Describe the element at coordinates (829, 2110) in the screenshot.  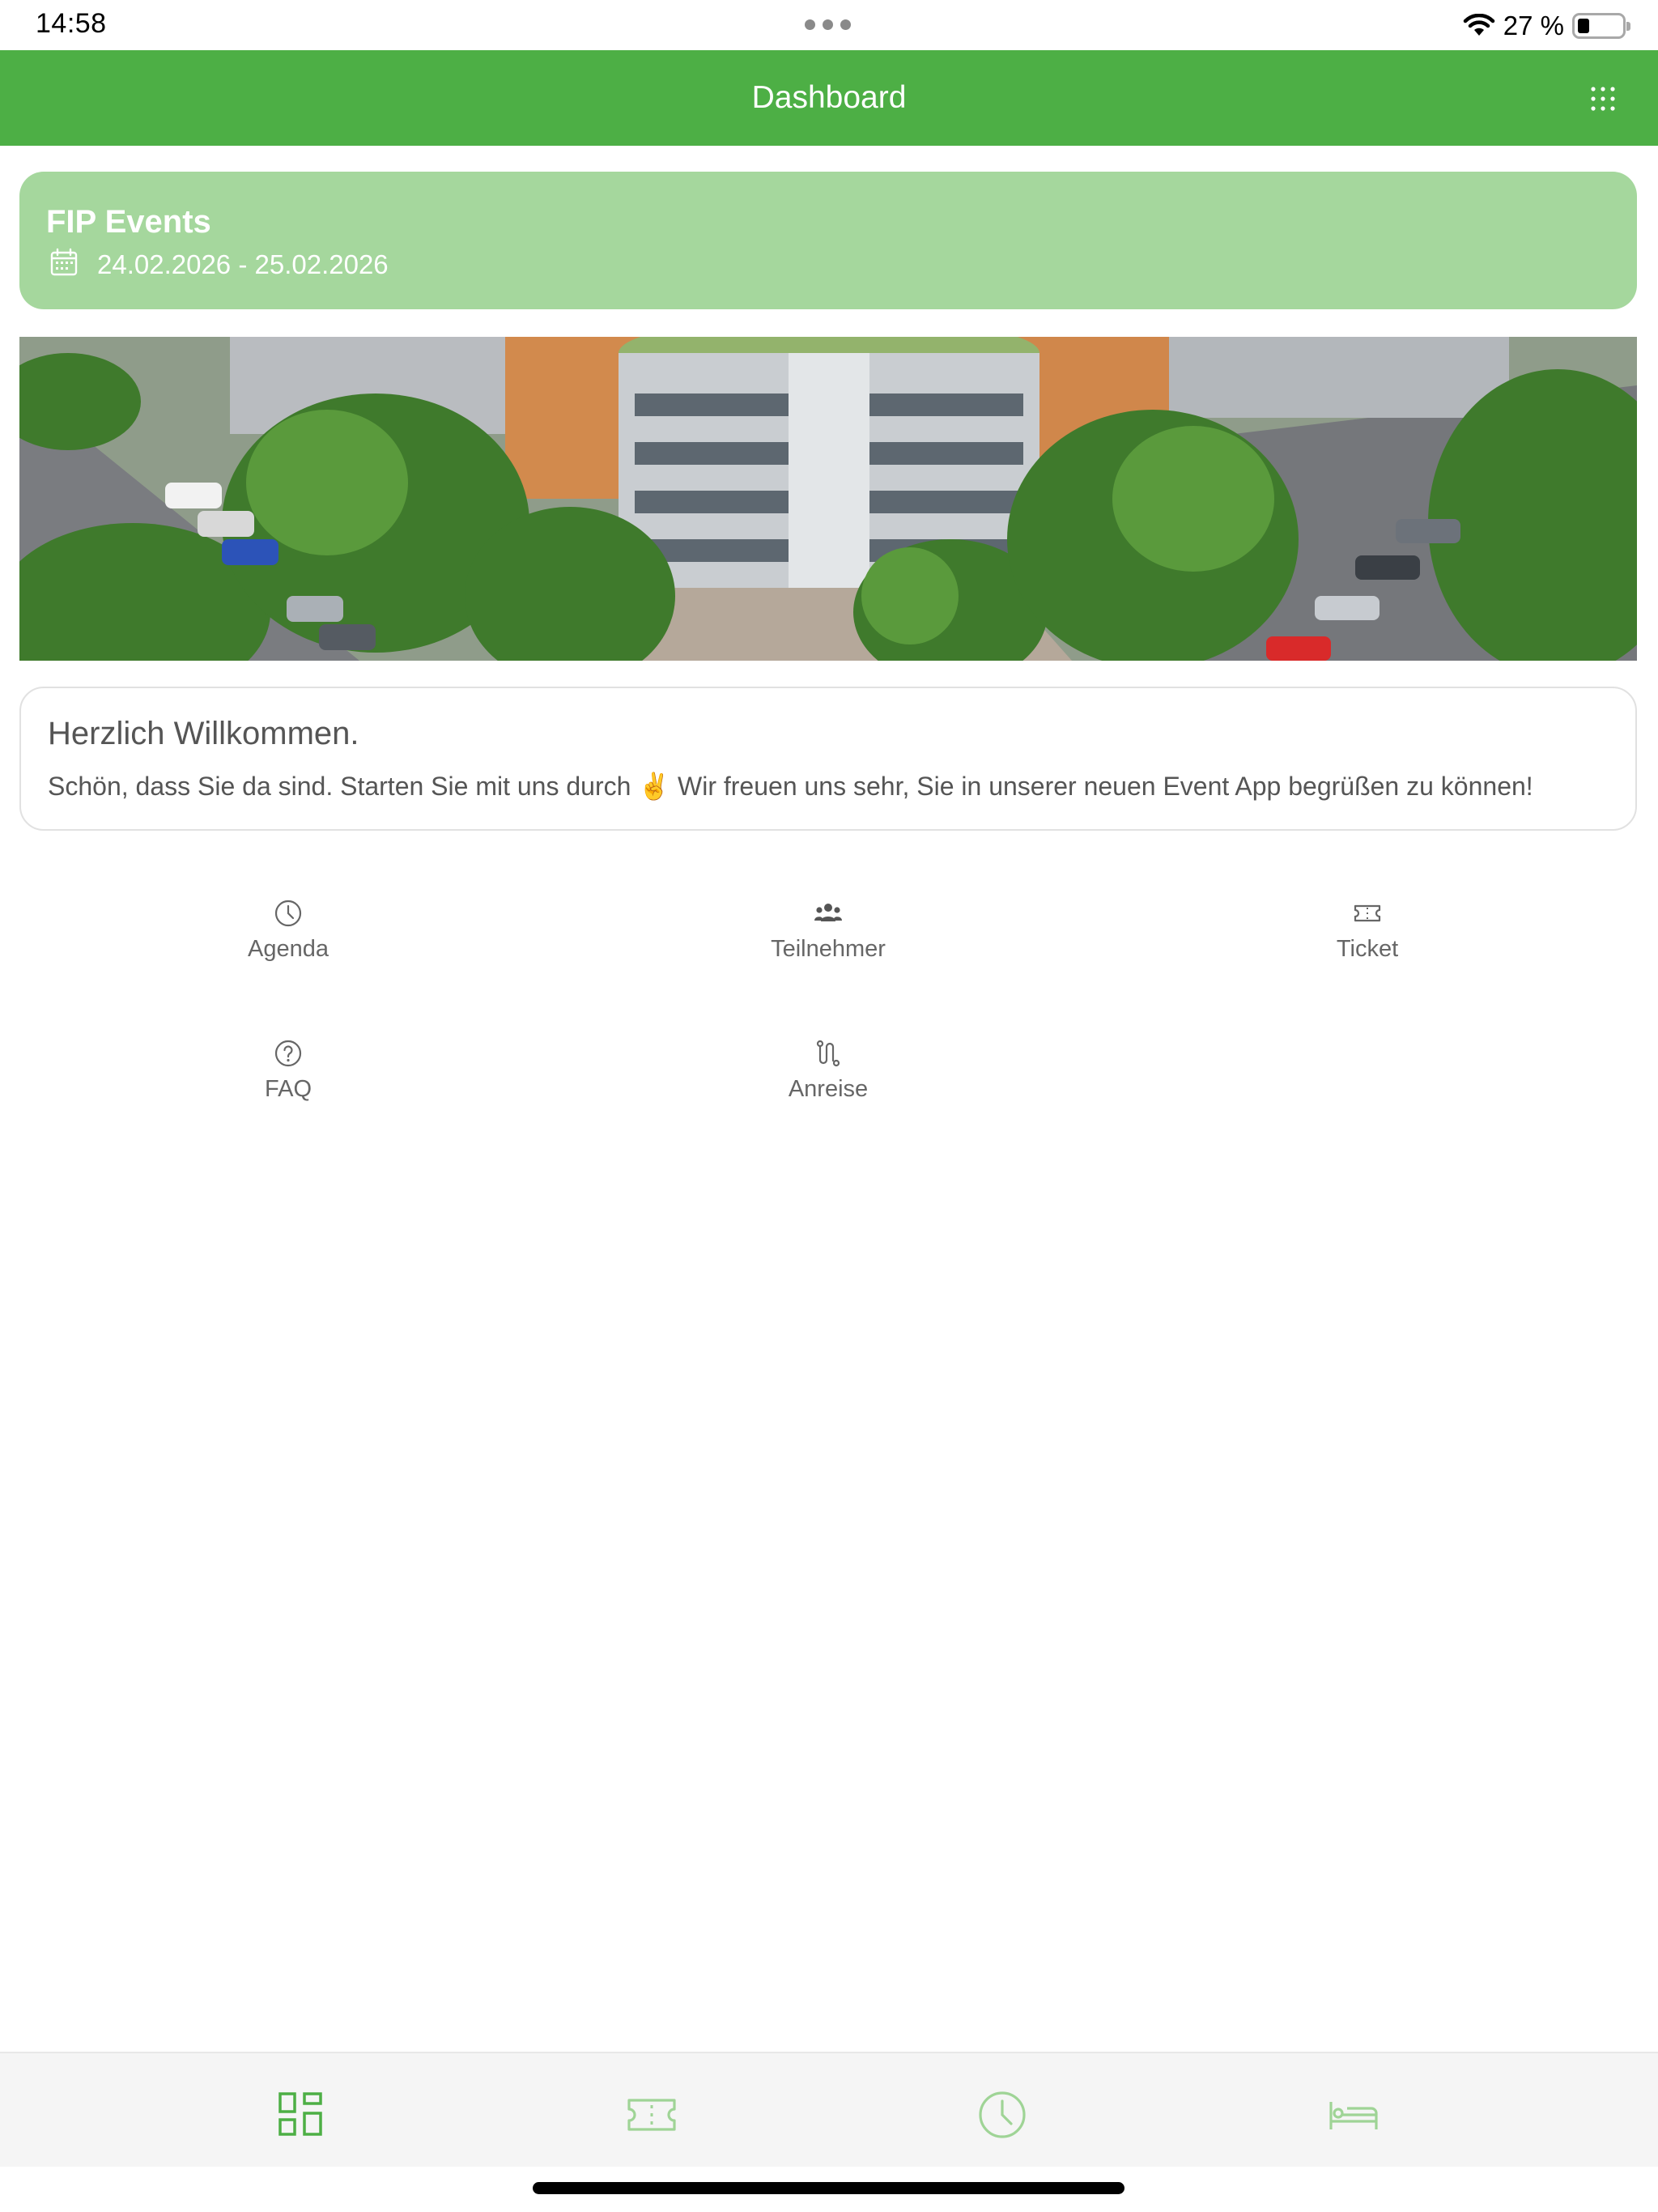
I see `bottom-tab-bar` at that location.